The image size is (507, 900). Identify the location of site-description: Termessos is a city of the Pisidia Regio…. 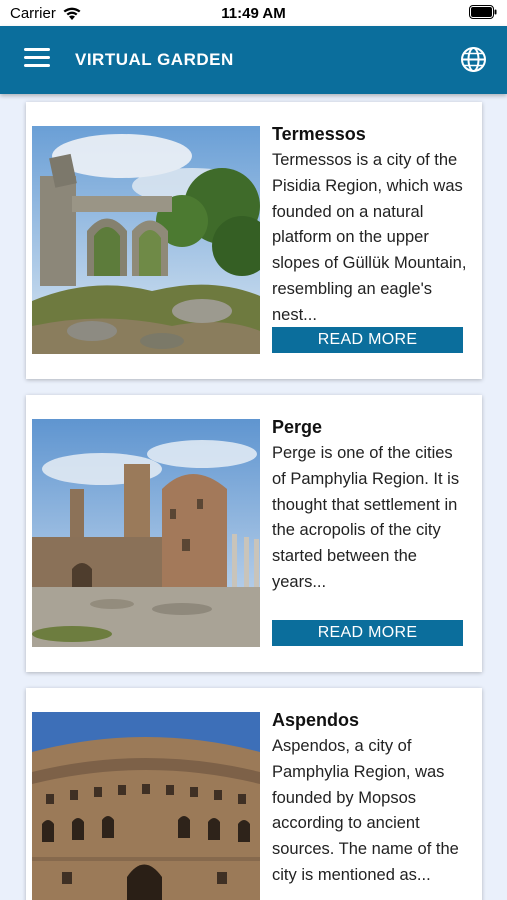
(369, 237).